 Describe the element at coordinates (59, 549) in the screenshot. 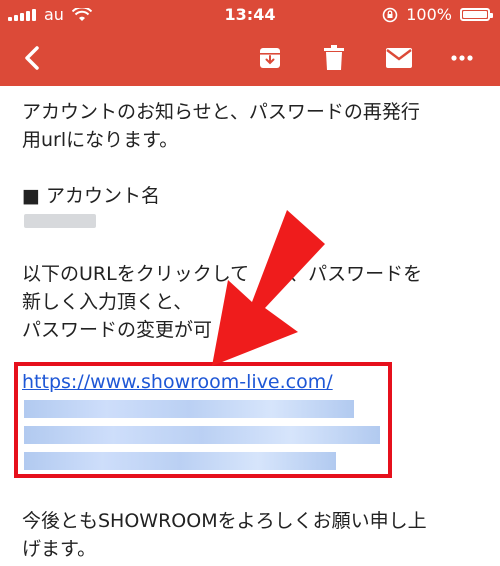

I see `closing-line-2: げます。` at that location.